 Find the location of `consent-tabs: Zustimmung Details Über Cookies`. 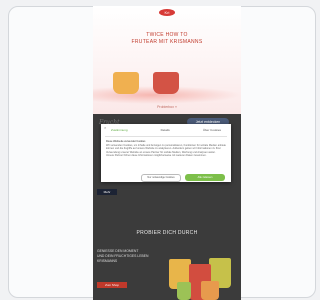

consent-tabs: Zustimmung Details Über Cookies is located at coordinates (166, 129).